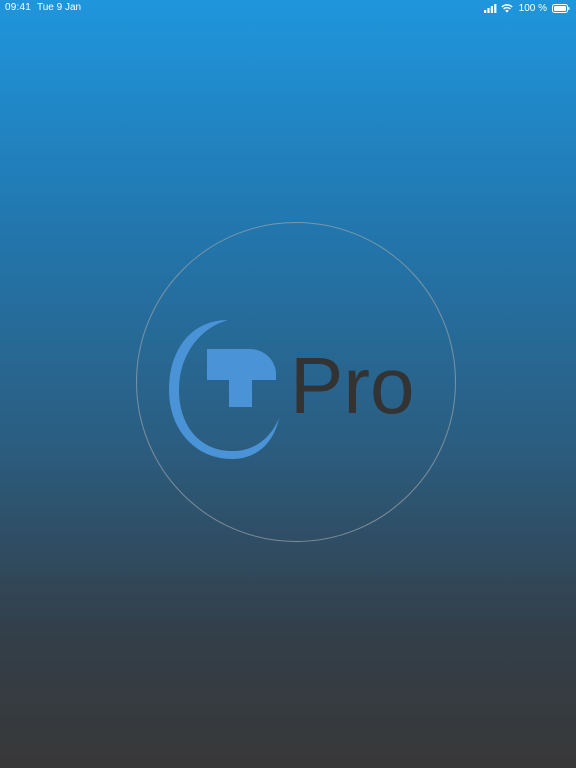 The image size is (576, 768). I want to click on status-date: Tue 9 Jan, so click(59, 7).